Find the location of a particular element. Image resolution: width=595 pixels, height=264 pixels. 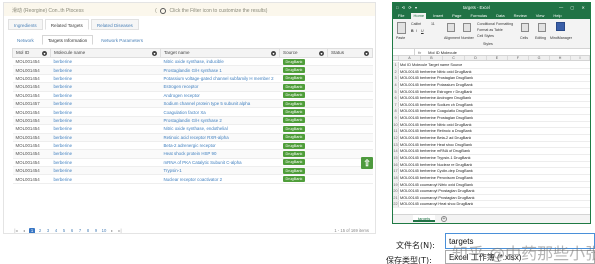

conditional-formatting-button: Conditional Formatting is located at coordinates (495, 24).